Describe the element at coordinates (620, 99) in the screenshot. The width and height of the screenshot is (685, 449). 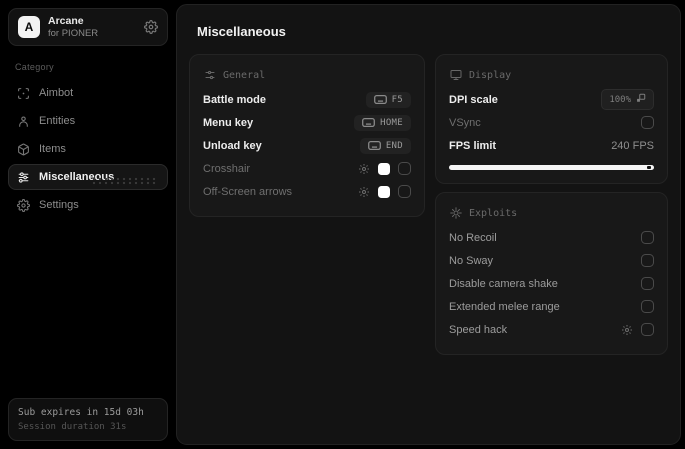
I see `dpi-scale-value: 100%` at that location.